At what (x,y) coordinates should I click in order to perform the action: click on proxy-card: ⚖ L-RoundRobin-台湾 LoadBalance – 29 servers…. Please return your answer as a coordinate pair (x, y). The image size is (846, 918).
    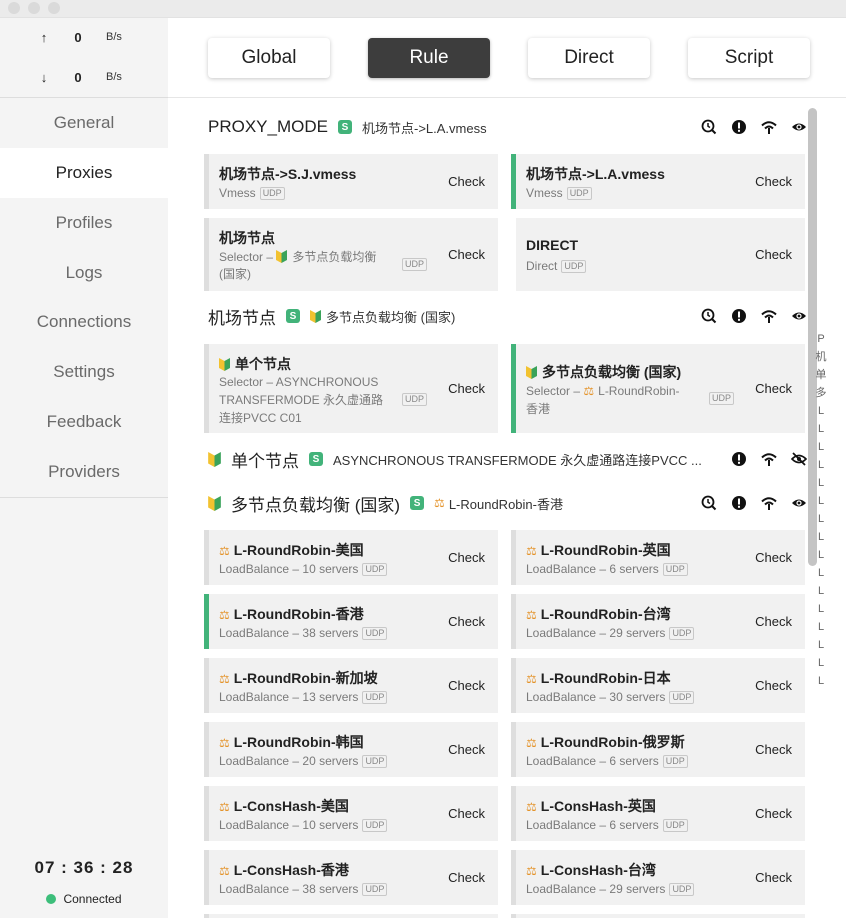
    Looking at the image, I should click on (658, 621).